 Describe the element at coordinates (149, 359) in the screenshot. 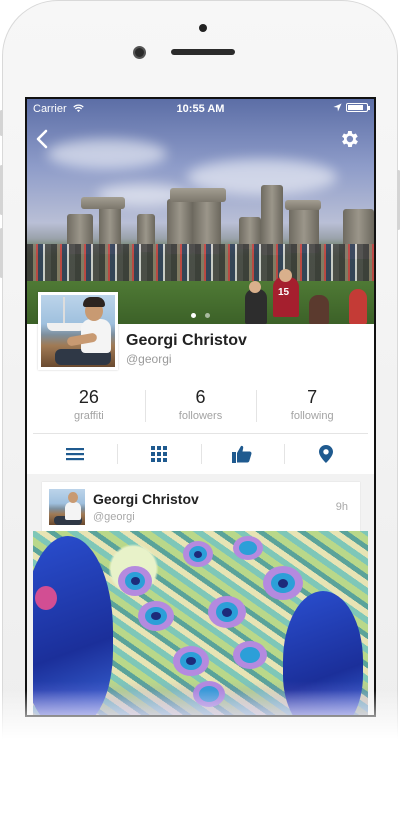

I see `profile-handle: @georgi` at that location.